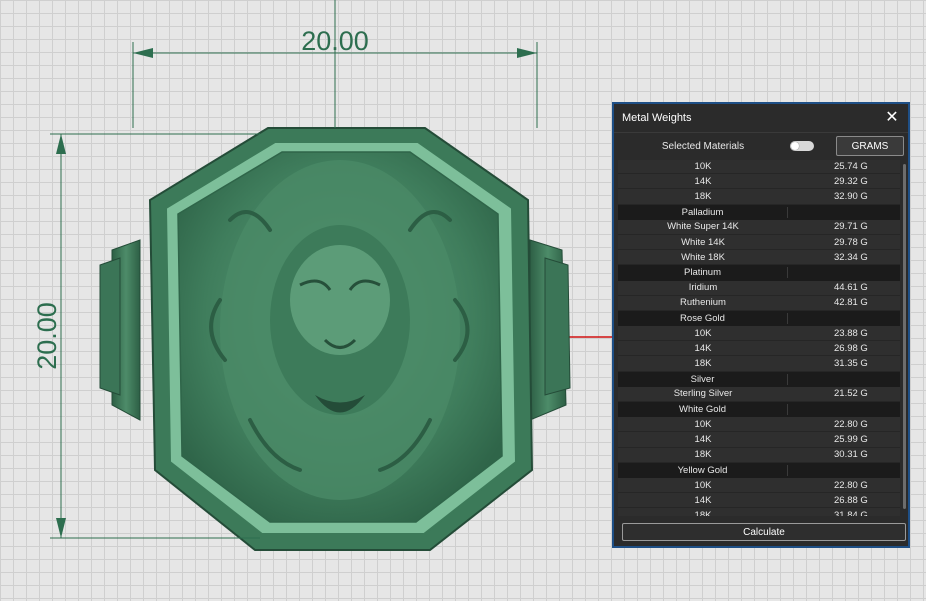 This screenshot has height=601, width=926. What do you see at coordinates (703, 257) in the screenshot?
I see `alloy-name: White 18K` at bounding box center [703, 257].